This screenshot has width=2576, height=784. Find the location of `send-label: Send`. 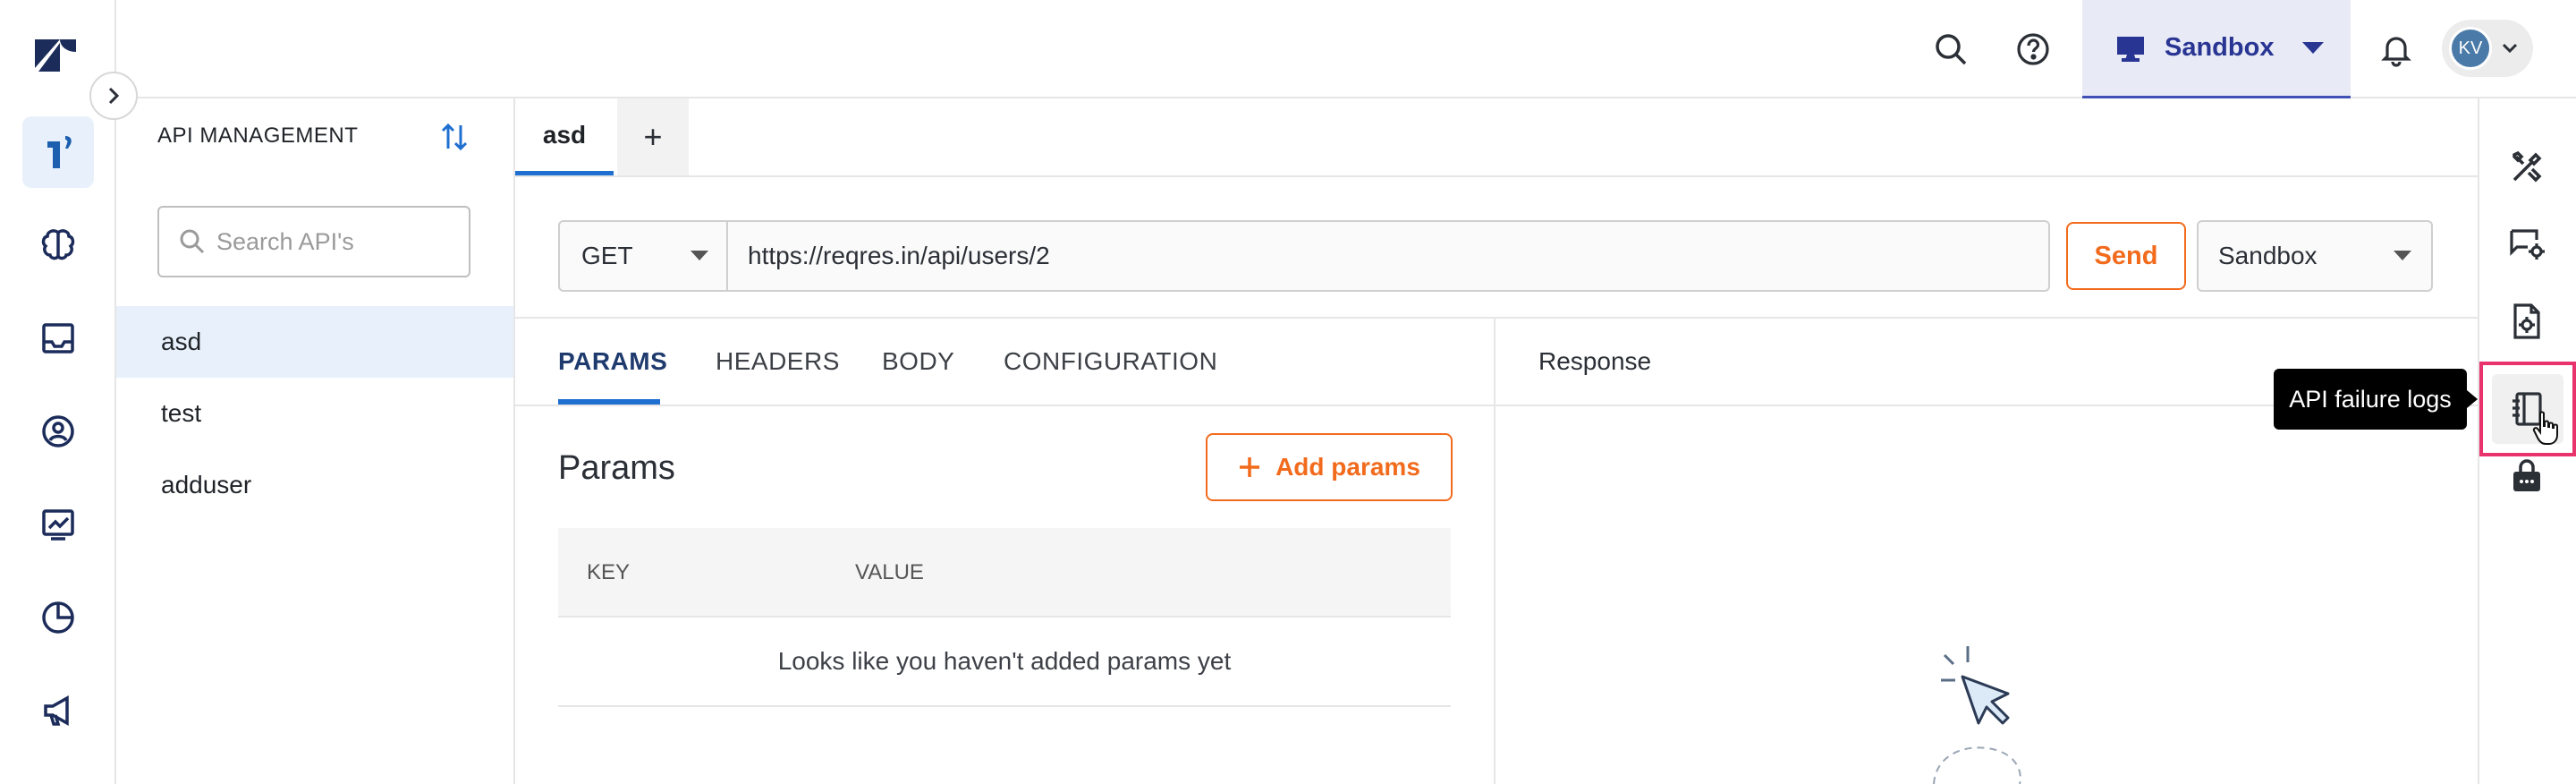

send-label: Send is located at coordinates (2126, 255).